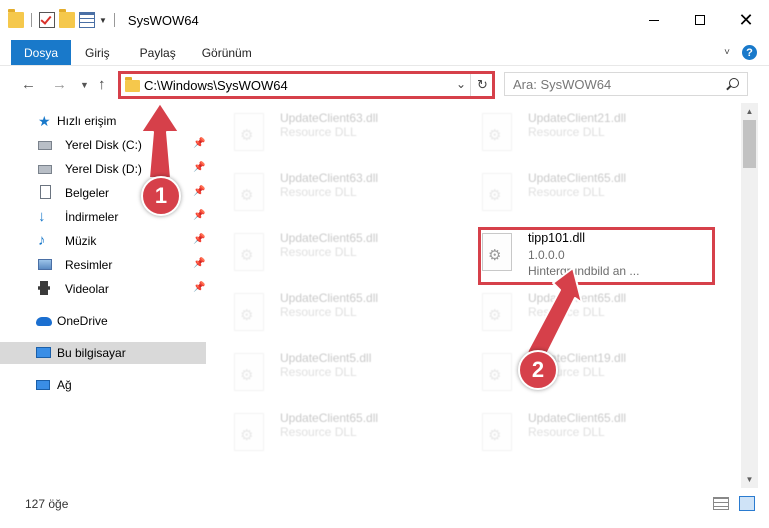 The height and width of the screenshot is (528, 769). What do you see at coordinates (734, 83) in the screenshot?
I see `search-icon` at bounding box center [734, 83].